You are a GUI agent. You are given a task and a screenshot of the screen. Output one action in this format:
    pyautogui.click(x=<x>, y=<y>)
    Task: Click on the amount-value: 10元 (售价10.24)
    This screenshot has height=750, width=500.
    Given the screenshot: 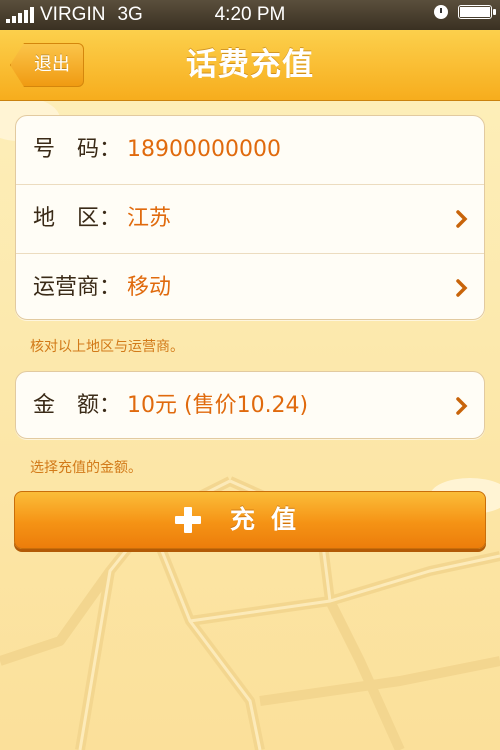 What is the action you would take?
    pyautogui.click(x=218, y=405)
    